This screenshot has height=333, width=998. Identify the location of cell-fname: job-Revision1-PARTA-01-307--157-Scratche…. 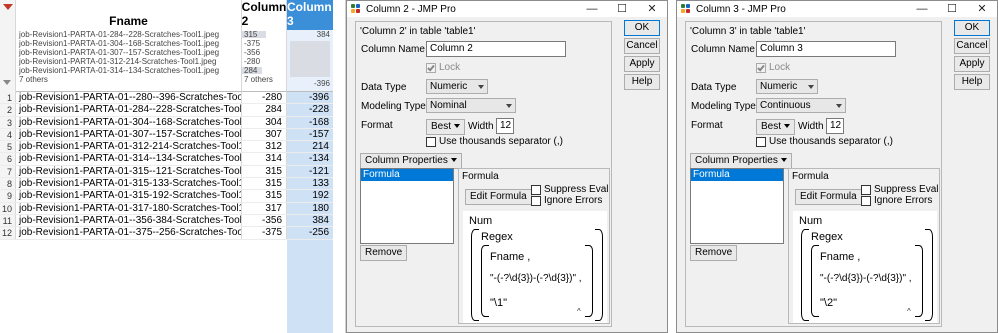
(129, 134).